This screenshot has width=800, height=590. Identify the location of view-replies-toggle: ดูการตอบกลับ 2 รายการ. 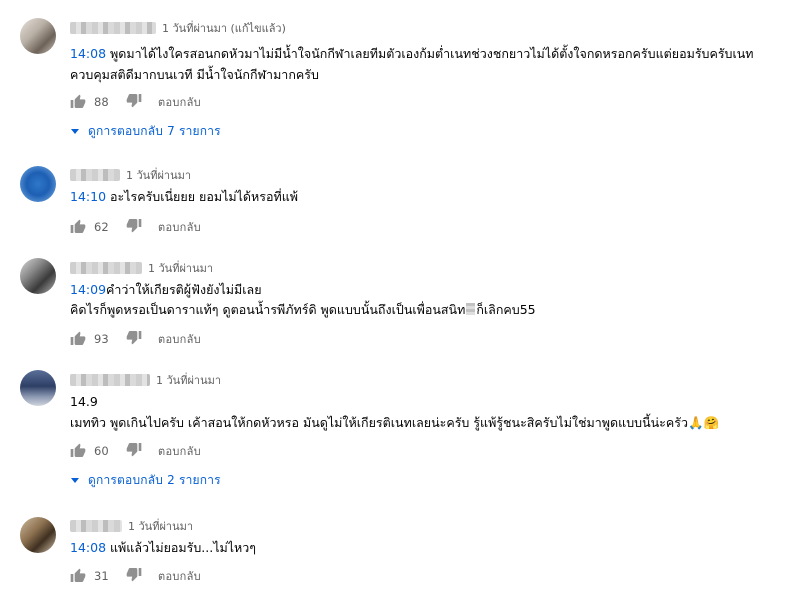
(145, 480).